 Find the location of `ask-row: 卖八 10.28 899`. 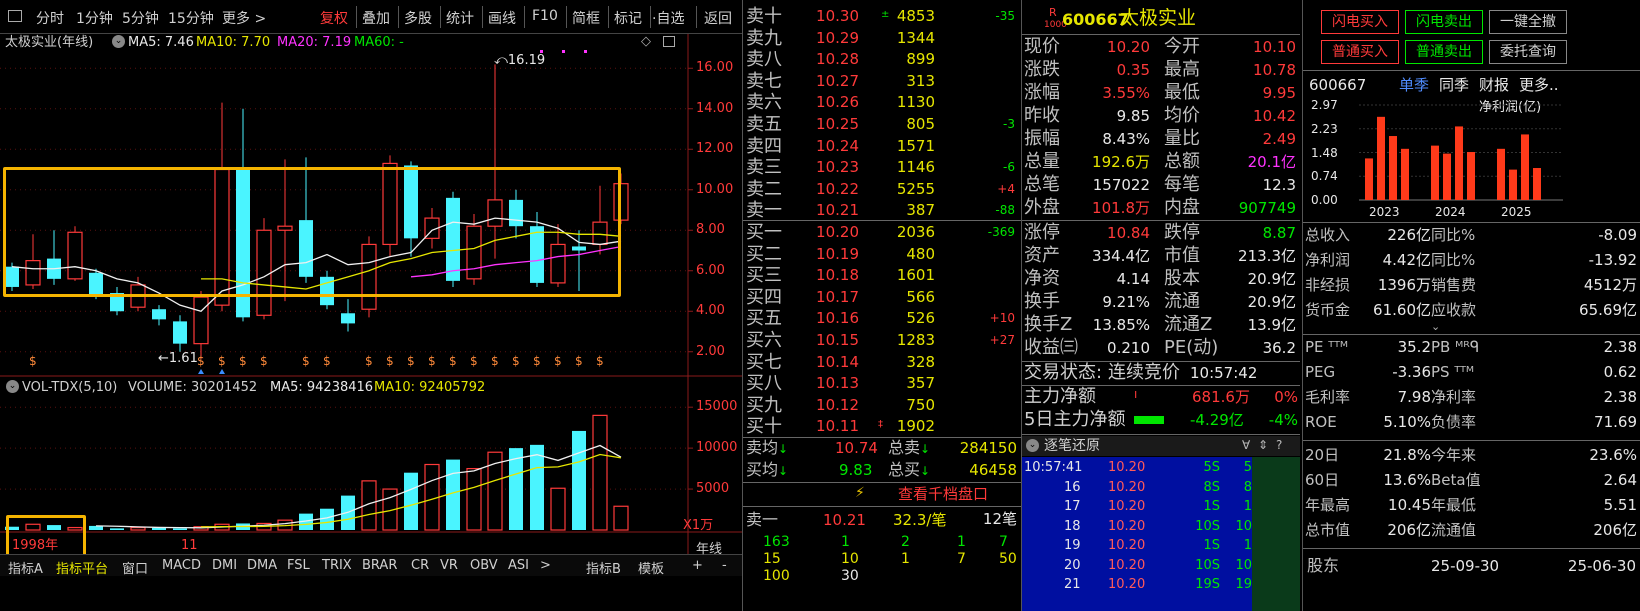

ask-row: 卖八 10.28 899 is located at coordinates (882, 59).